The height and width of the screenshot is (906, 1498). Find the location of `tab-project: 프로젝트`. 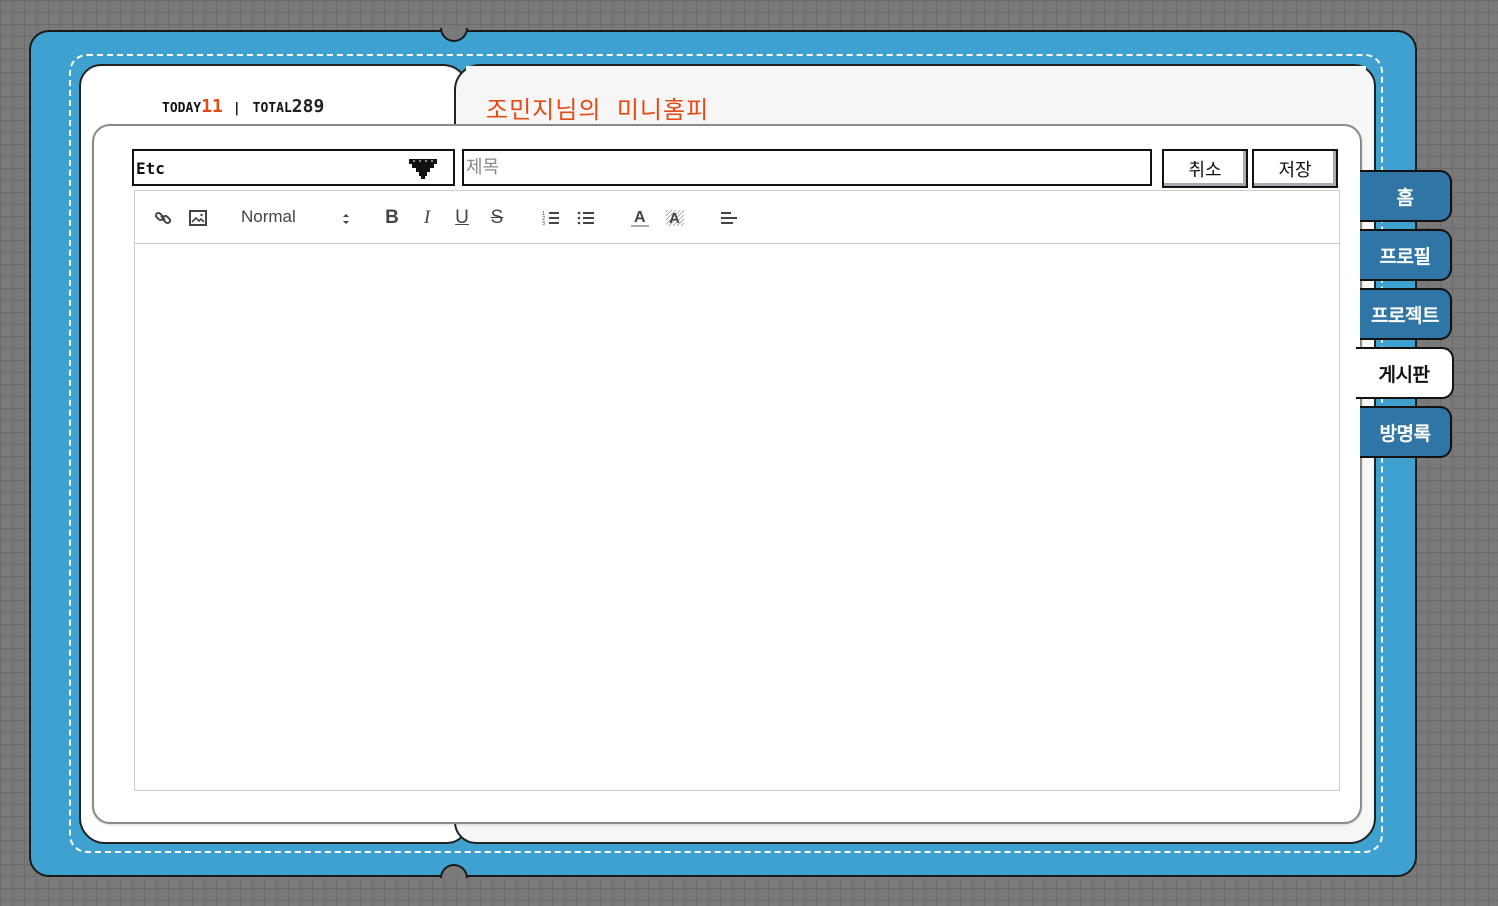

tab-project: 프로젝트 is located at coordinates (1406, 314).